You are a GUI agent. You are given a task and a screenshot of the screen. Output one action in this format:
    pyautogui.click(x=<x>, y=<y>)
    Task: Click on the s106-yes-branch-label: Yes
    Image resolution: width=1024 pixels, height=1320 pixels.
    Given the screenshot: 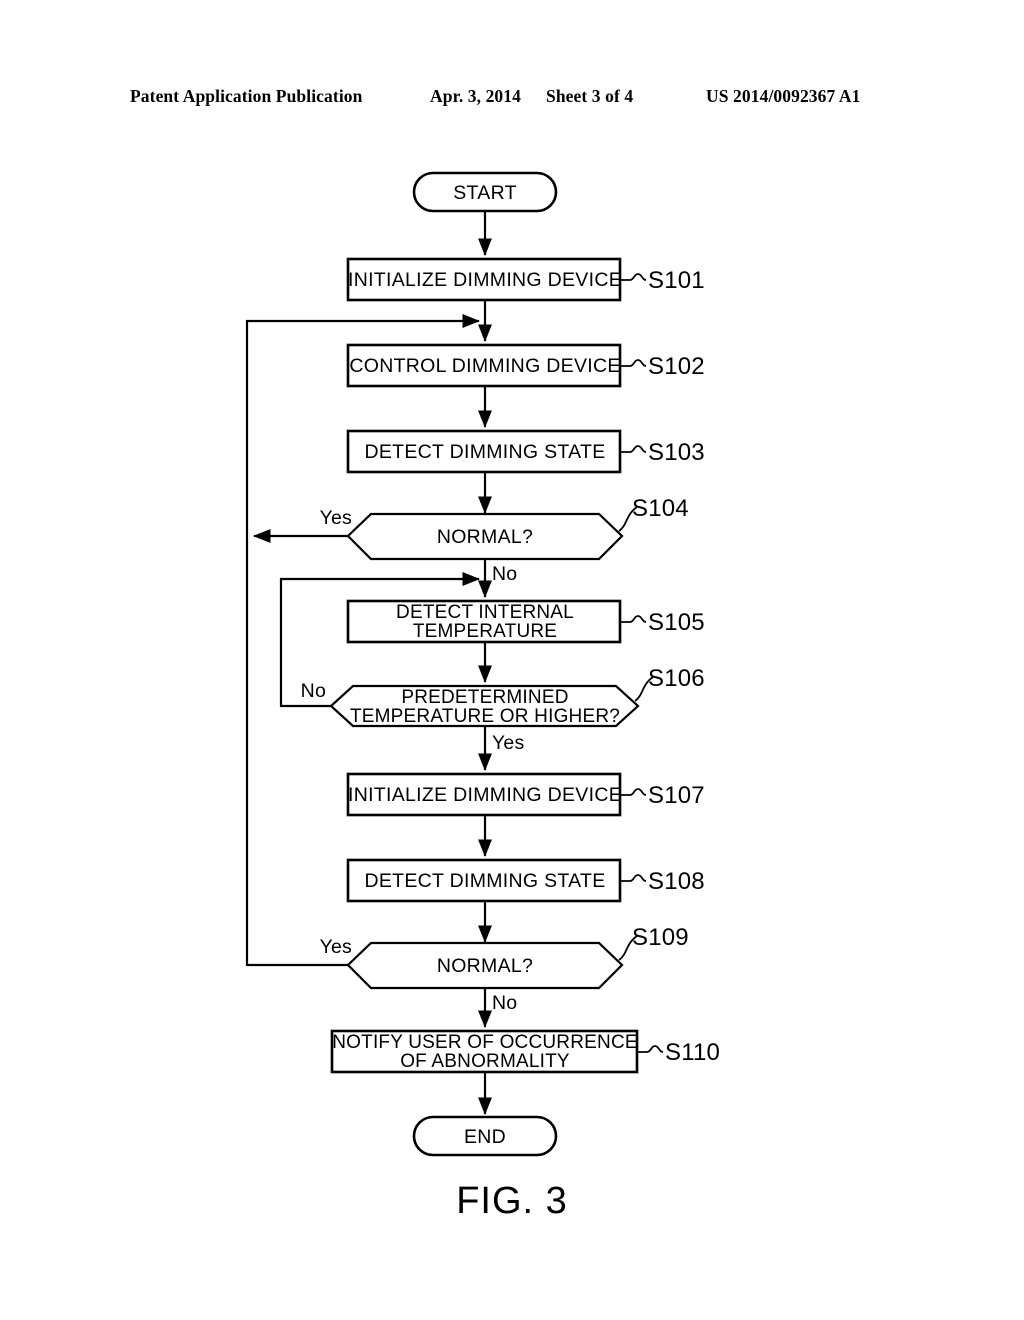 What is the action you would take?
    pyautogui.click(x=508, y=743)
    